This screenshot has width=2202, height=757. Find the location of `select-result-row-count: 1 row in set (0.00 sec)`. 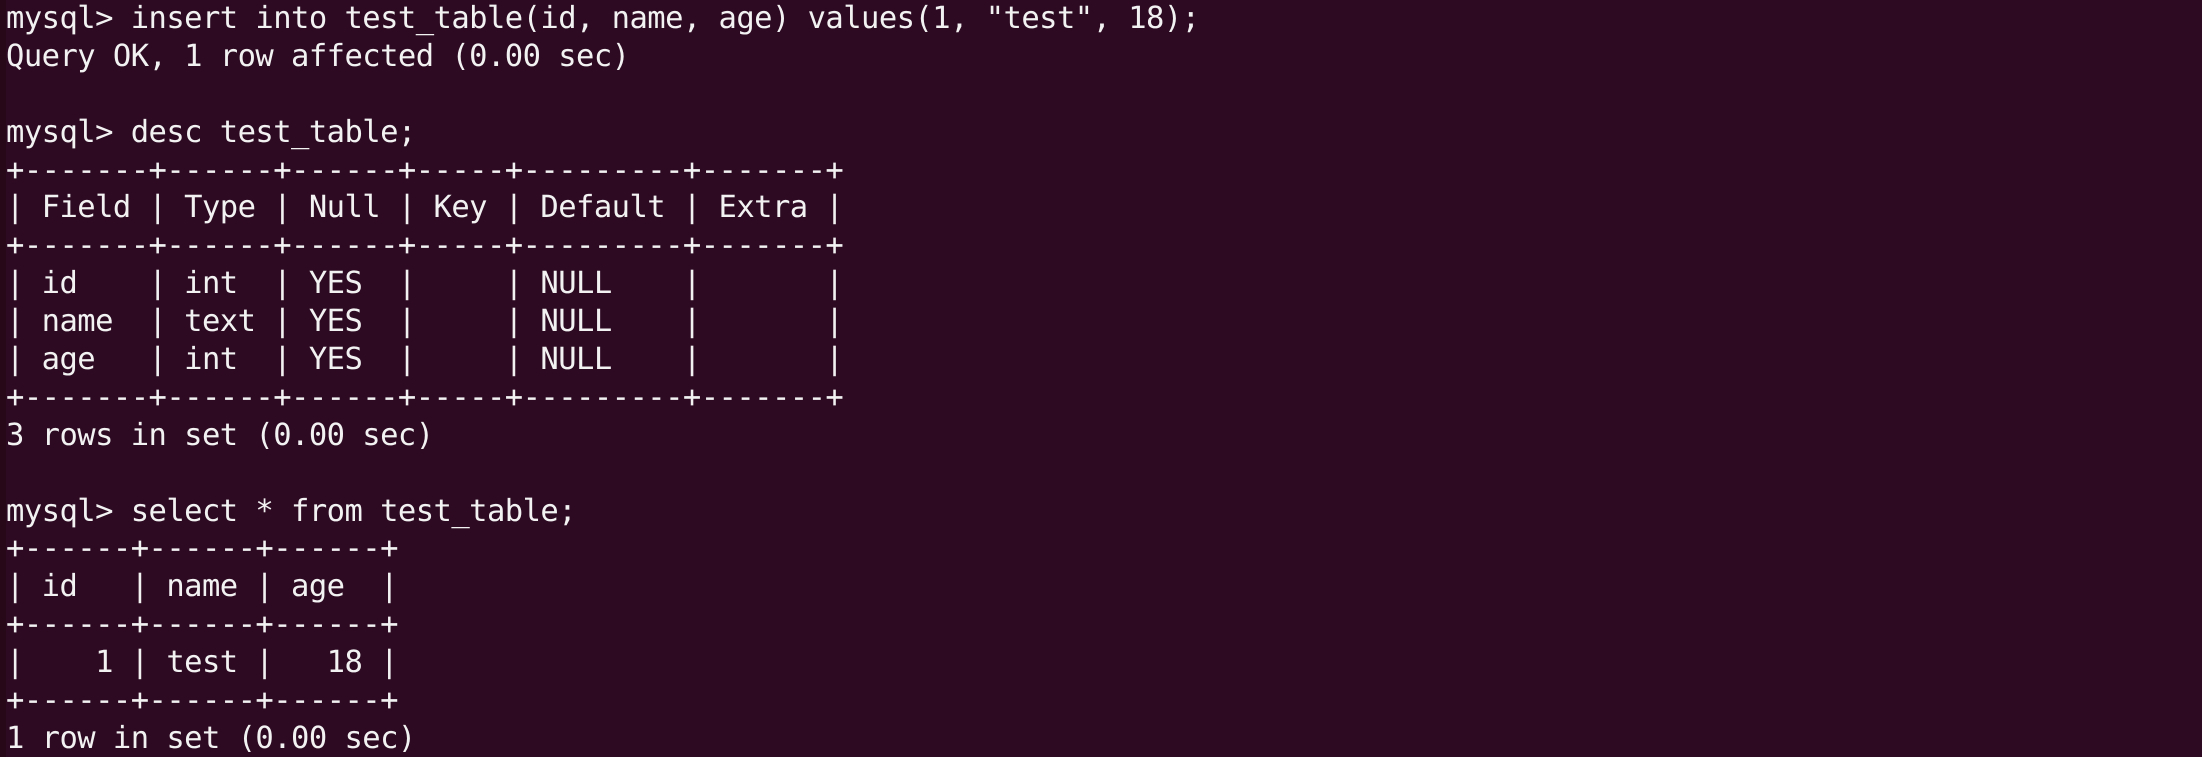

select-result-row-count: 1 row in set (0.00 sec) is located at coordinates (211, 738).